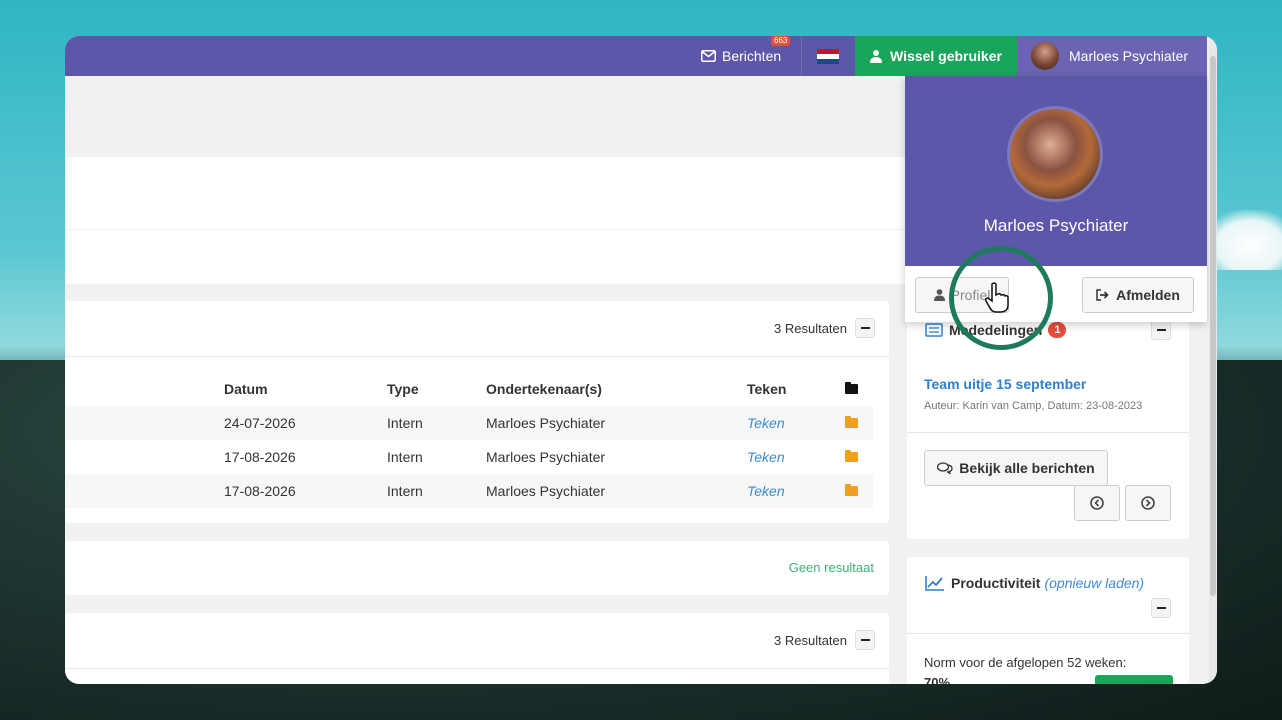 Image resolution: width=1282 pixels, height=720 pixels. I want to click on column-header-type: Type, so click(403, 389).